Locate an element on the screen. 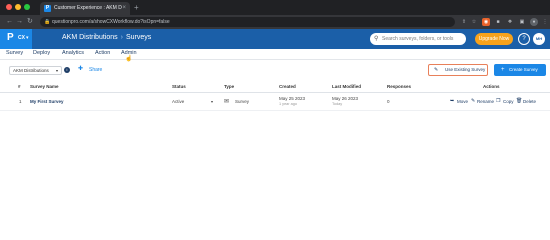  sidebar-toggle-icon: ▣ is located at coordinates (522, 22).